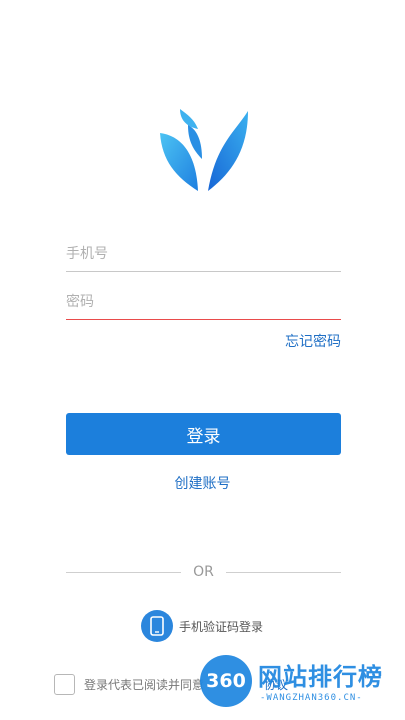  Describe the element at coordinates (124, 572) in the screenshot. I see `divider-line-left` at that location.